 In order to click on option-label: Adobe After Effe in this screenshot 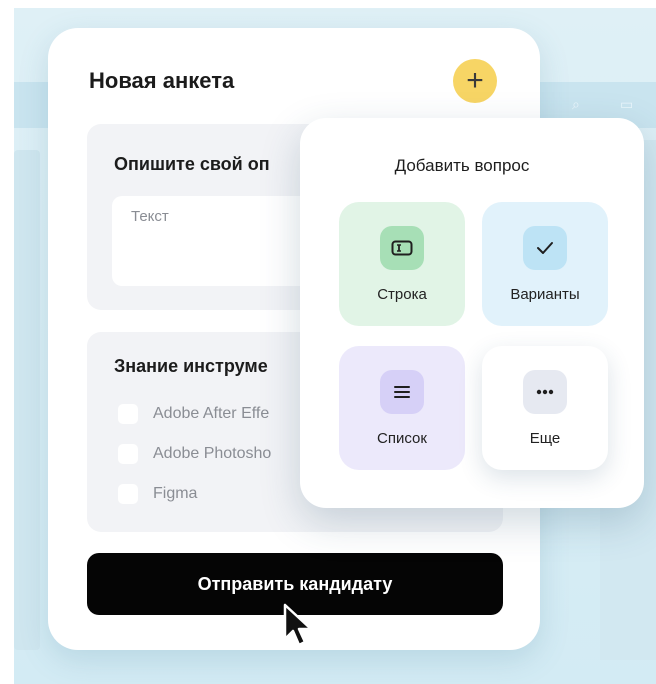, I will do `click(211, 413)`.